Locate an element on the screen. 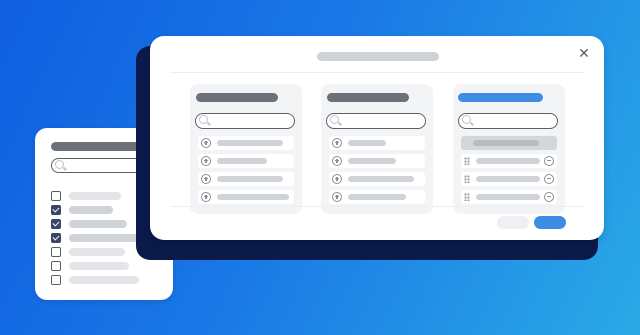 The width and height of the screenshot is (640, 335). cancel-button is located at coordinates (513, 222).